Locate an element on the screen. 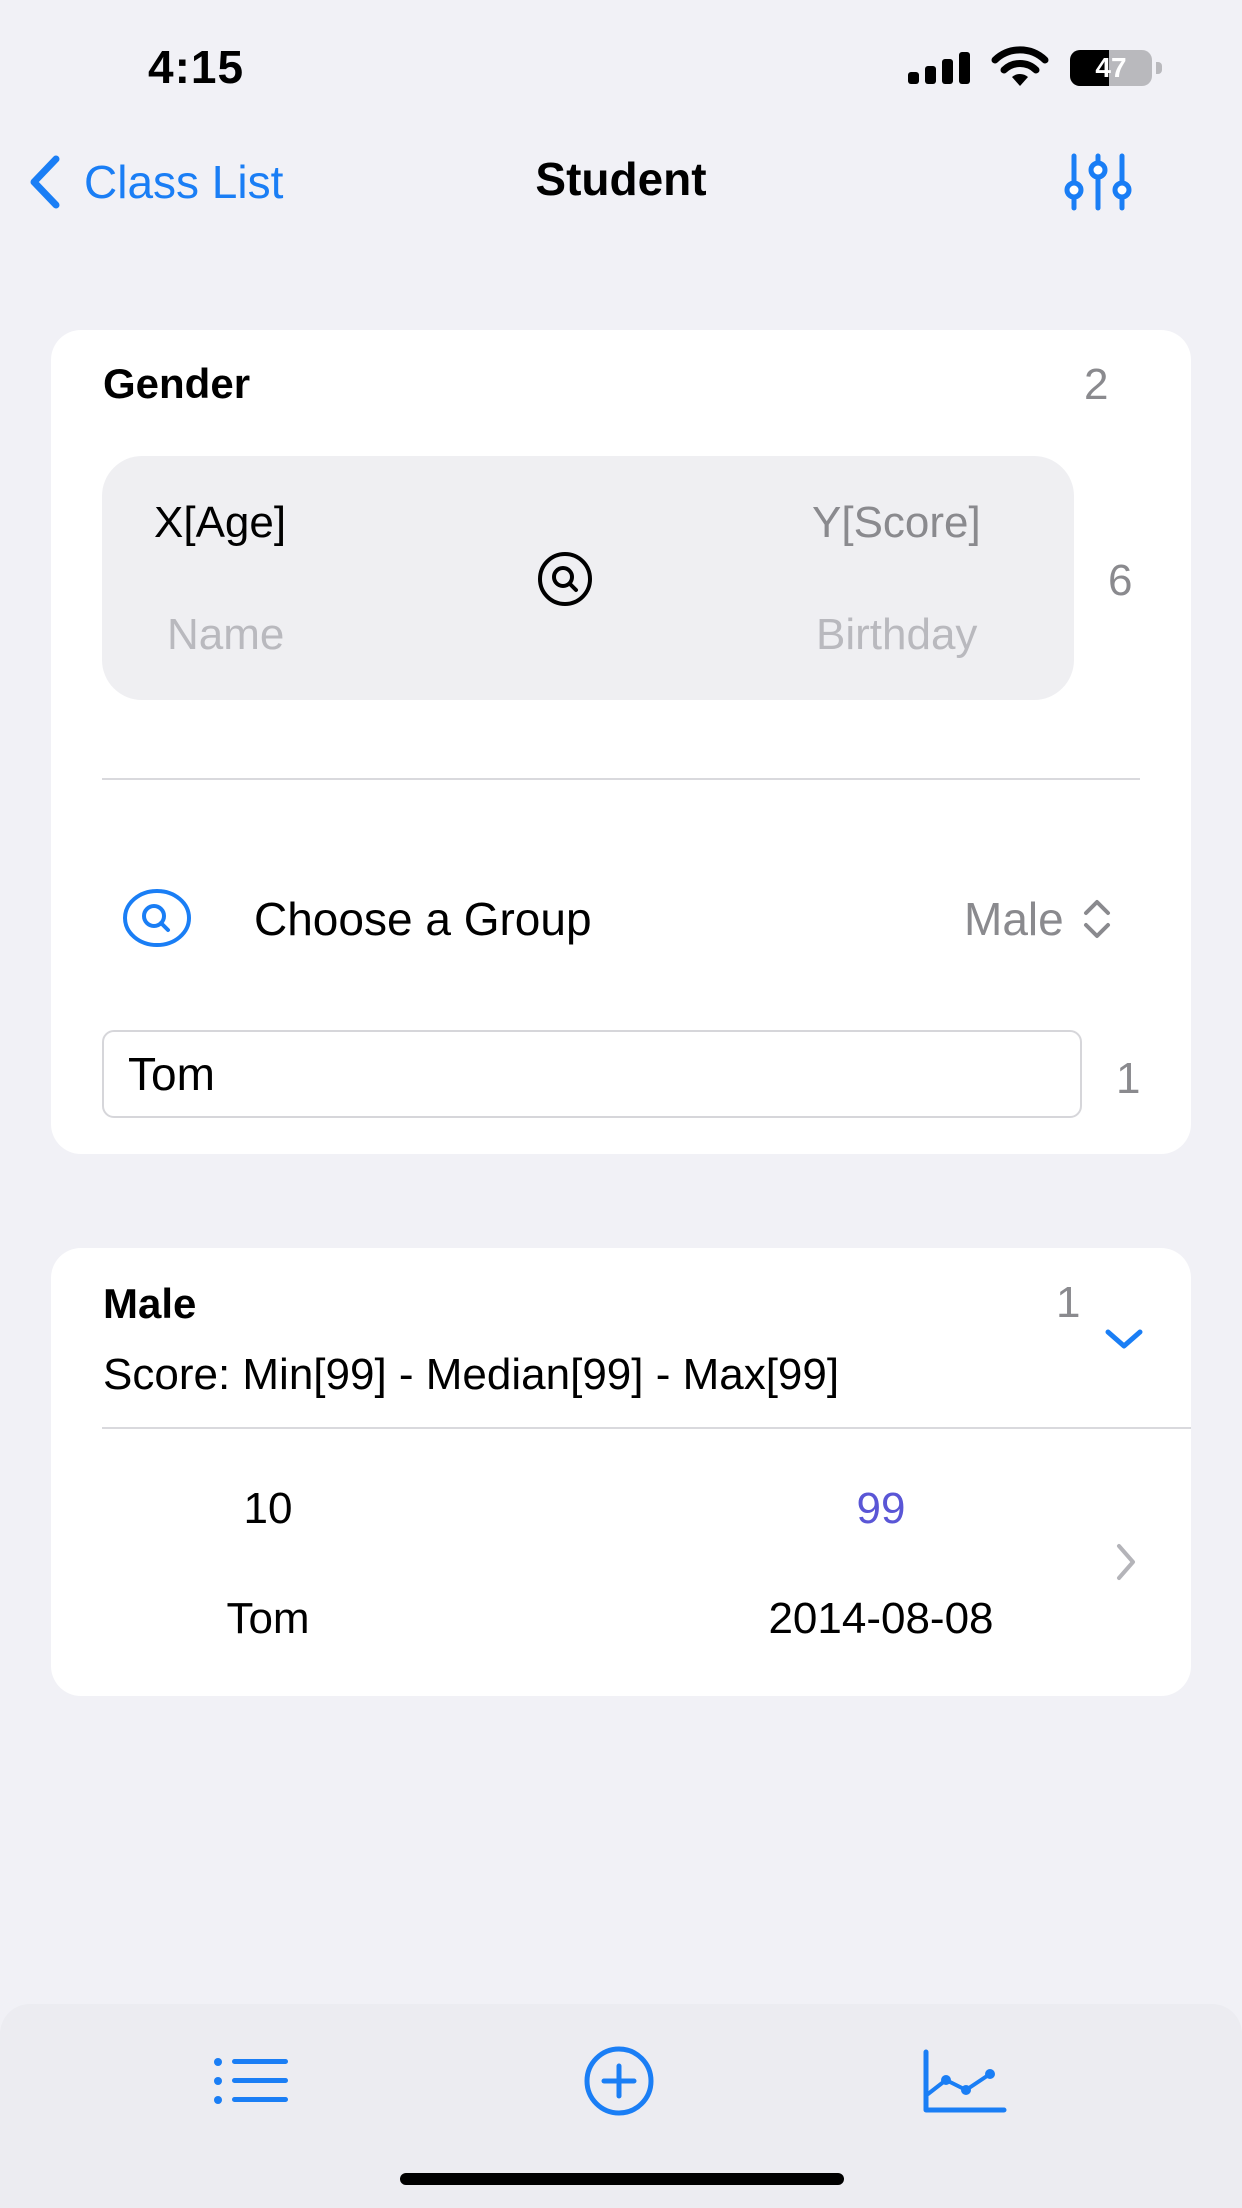 This screenshot has height=2208, width=1242. row-name: Tom is located at coordinates (268, 1618).